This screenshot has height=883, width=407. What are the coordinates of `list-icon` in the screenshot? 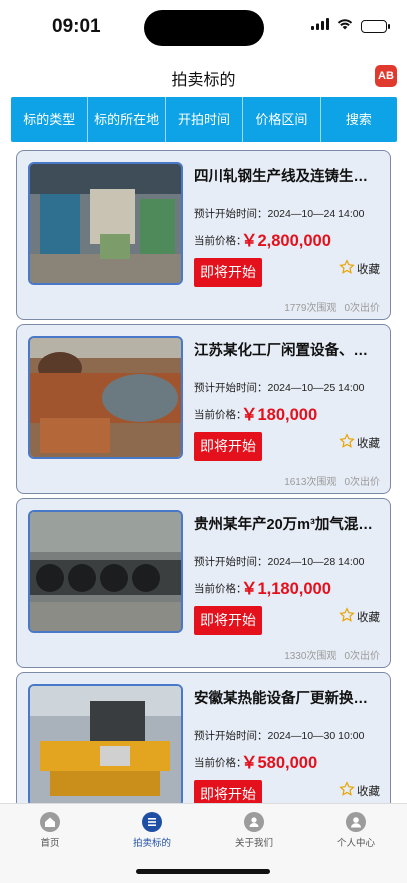 It's located at (152, 822).